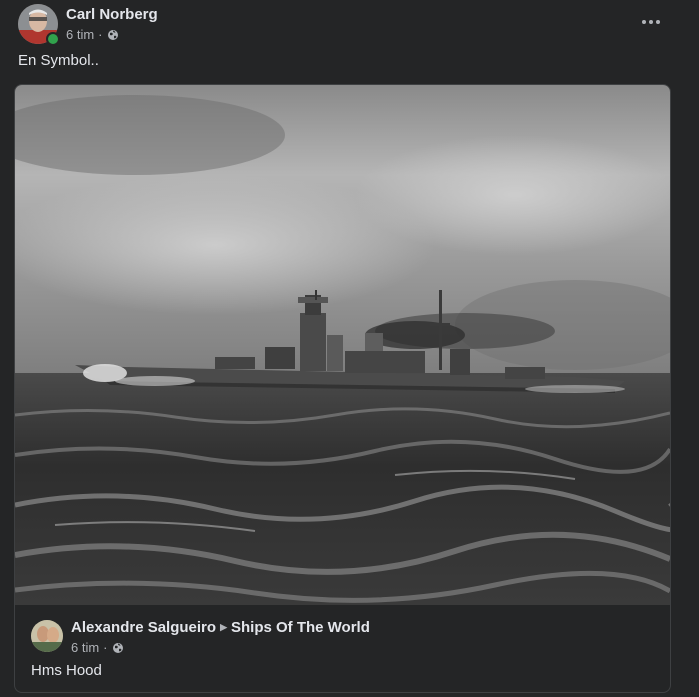 The image size is (699, 697). What do you see at coordinates (53, 39) in the screenshot?
I see `online-status-dot` at bounding box center [53, 39].